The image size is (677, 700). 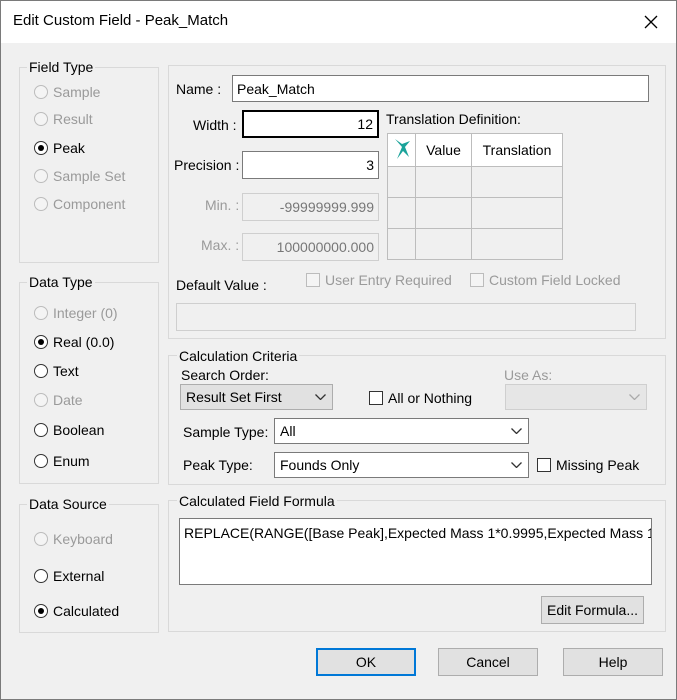 What do you see at coordinates (420, 398) in the screenshot?
I see `all-or-nothing-checkbox: All or Nothing` at bounding box center [420, 398].